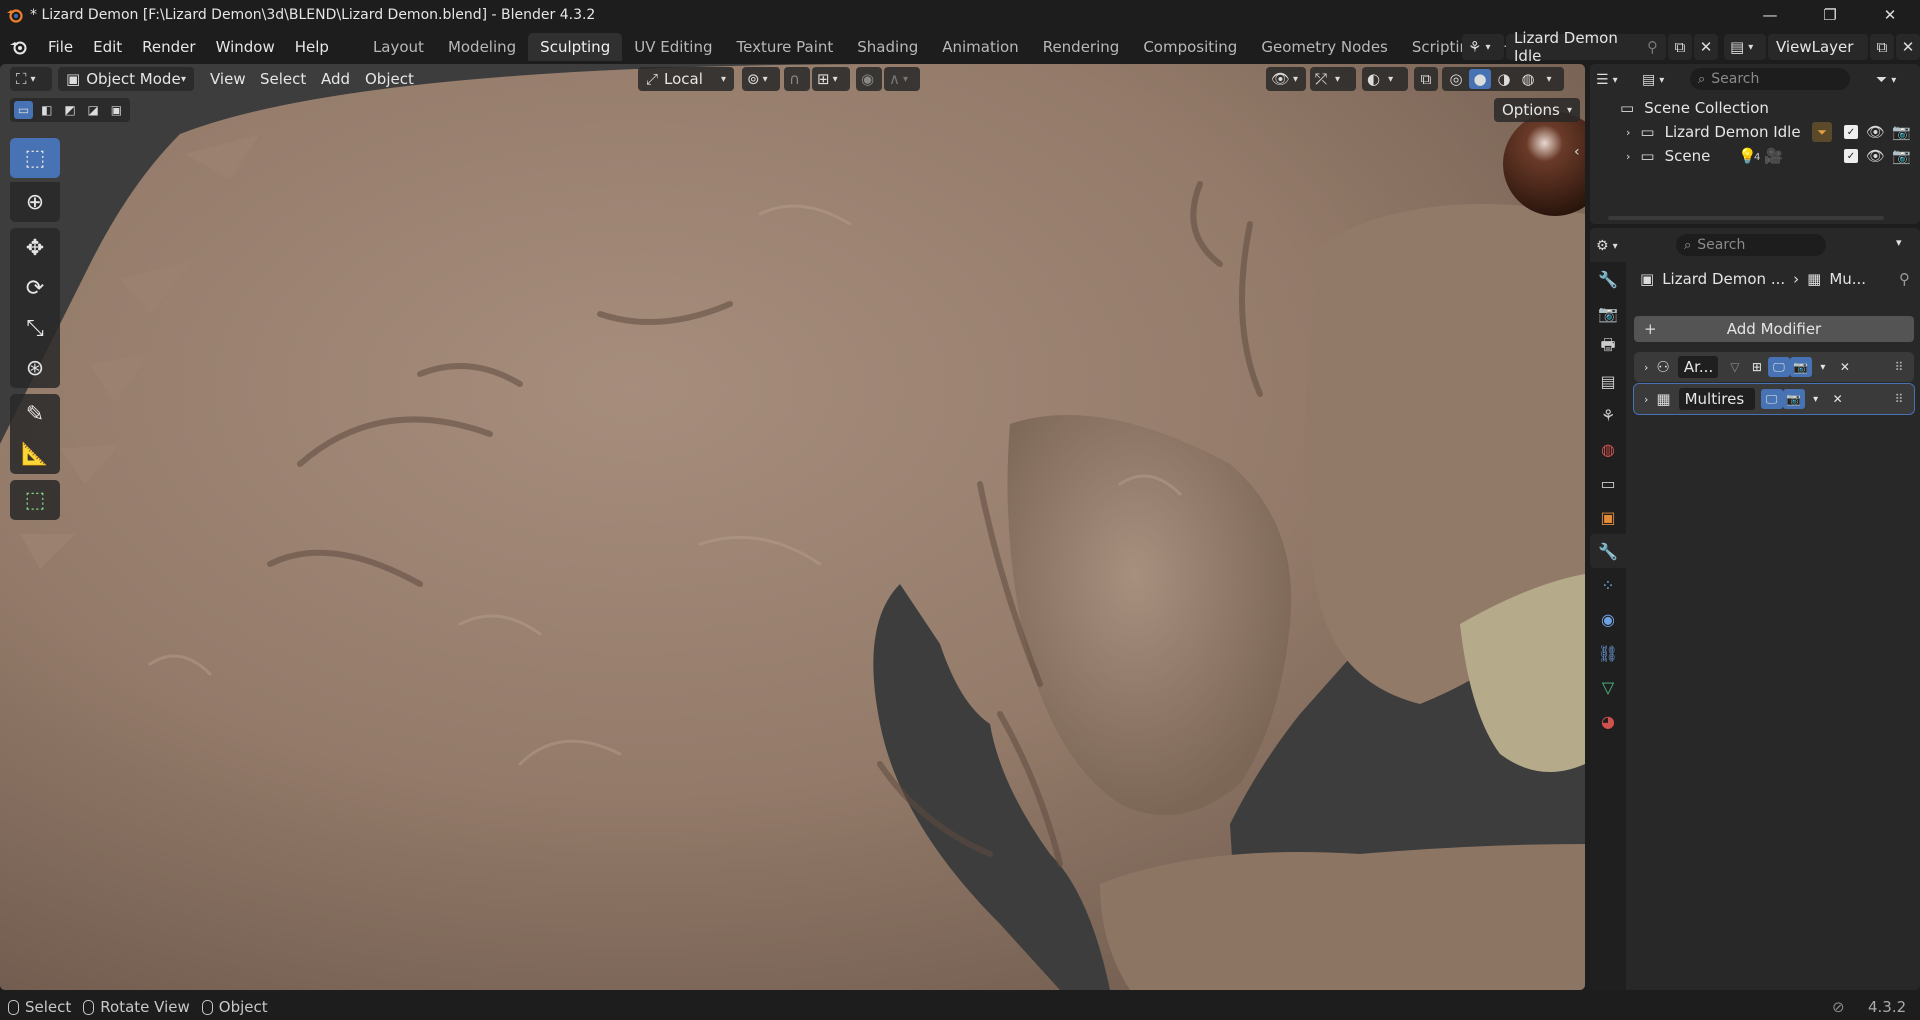  What do you see at coordinates (1663, 80) in the screenshot?
I see `display-mode-dropdown: ▤ ▾` at bounding box center [1663, 80].